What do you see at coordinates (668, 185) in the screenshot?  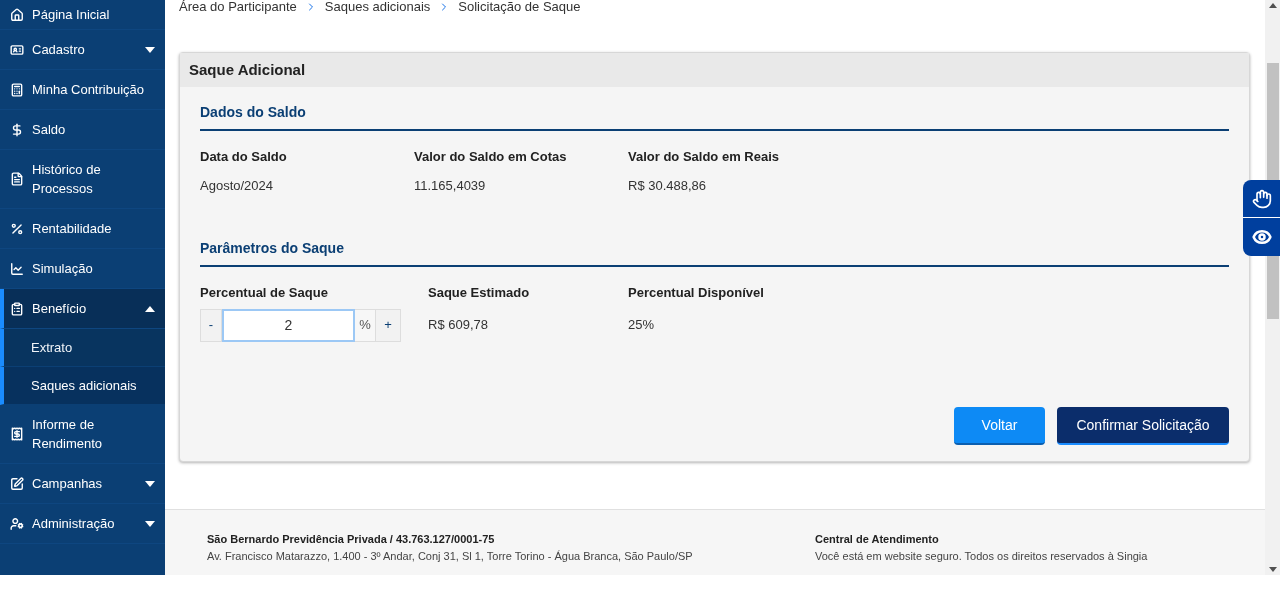 I see `field-value: R$ 30.488,86` at bounding box center [668, 185].